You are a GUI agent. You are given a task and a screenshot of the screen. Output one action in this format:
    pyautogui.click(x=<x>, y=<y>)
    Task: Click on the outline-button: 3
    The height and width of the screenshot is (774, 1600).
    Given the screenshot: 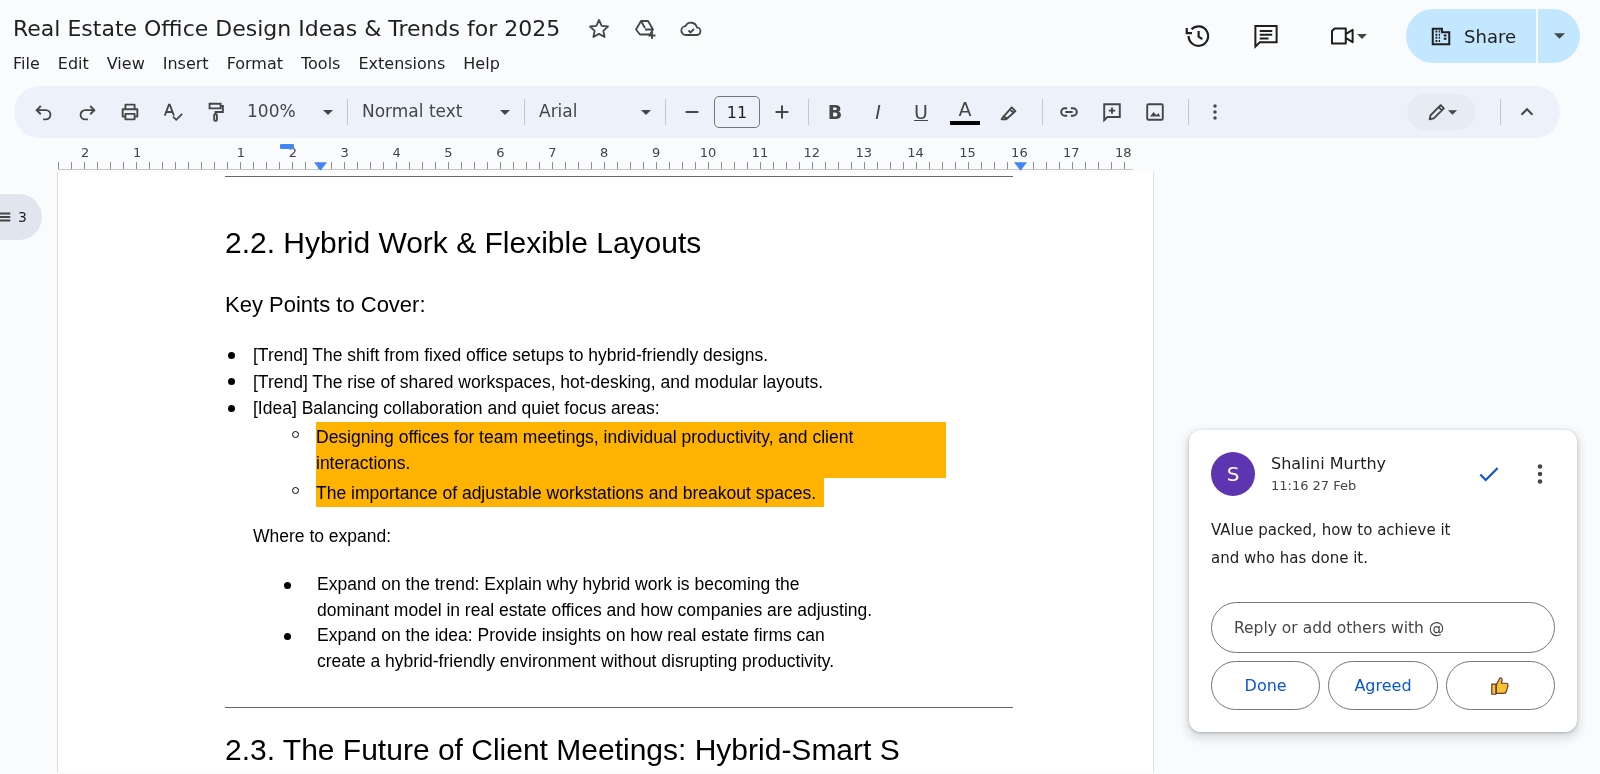 What is the action you would take?
    pyautogui.click(x=21, y=217)
    